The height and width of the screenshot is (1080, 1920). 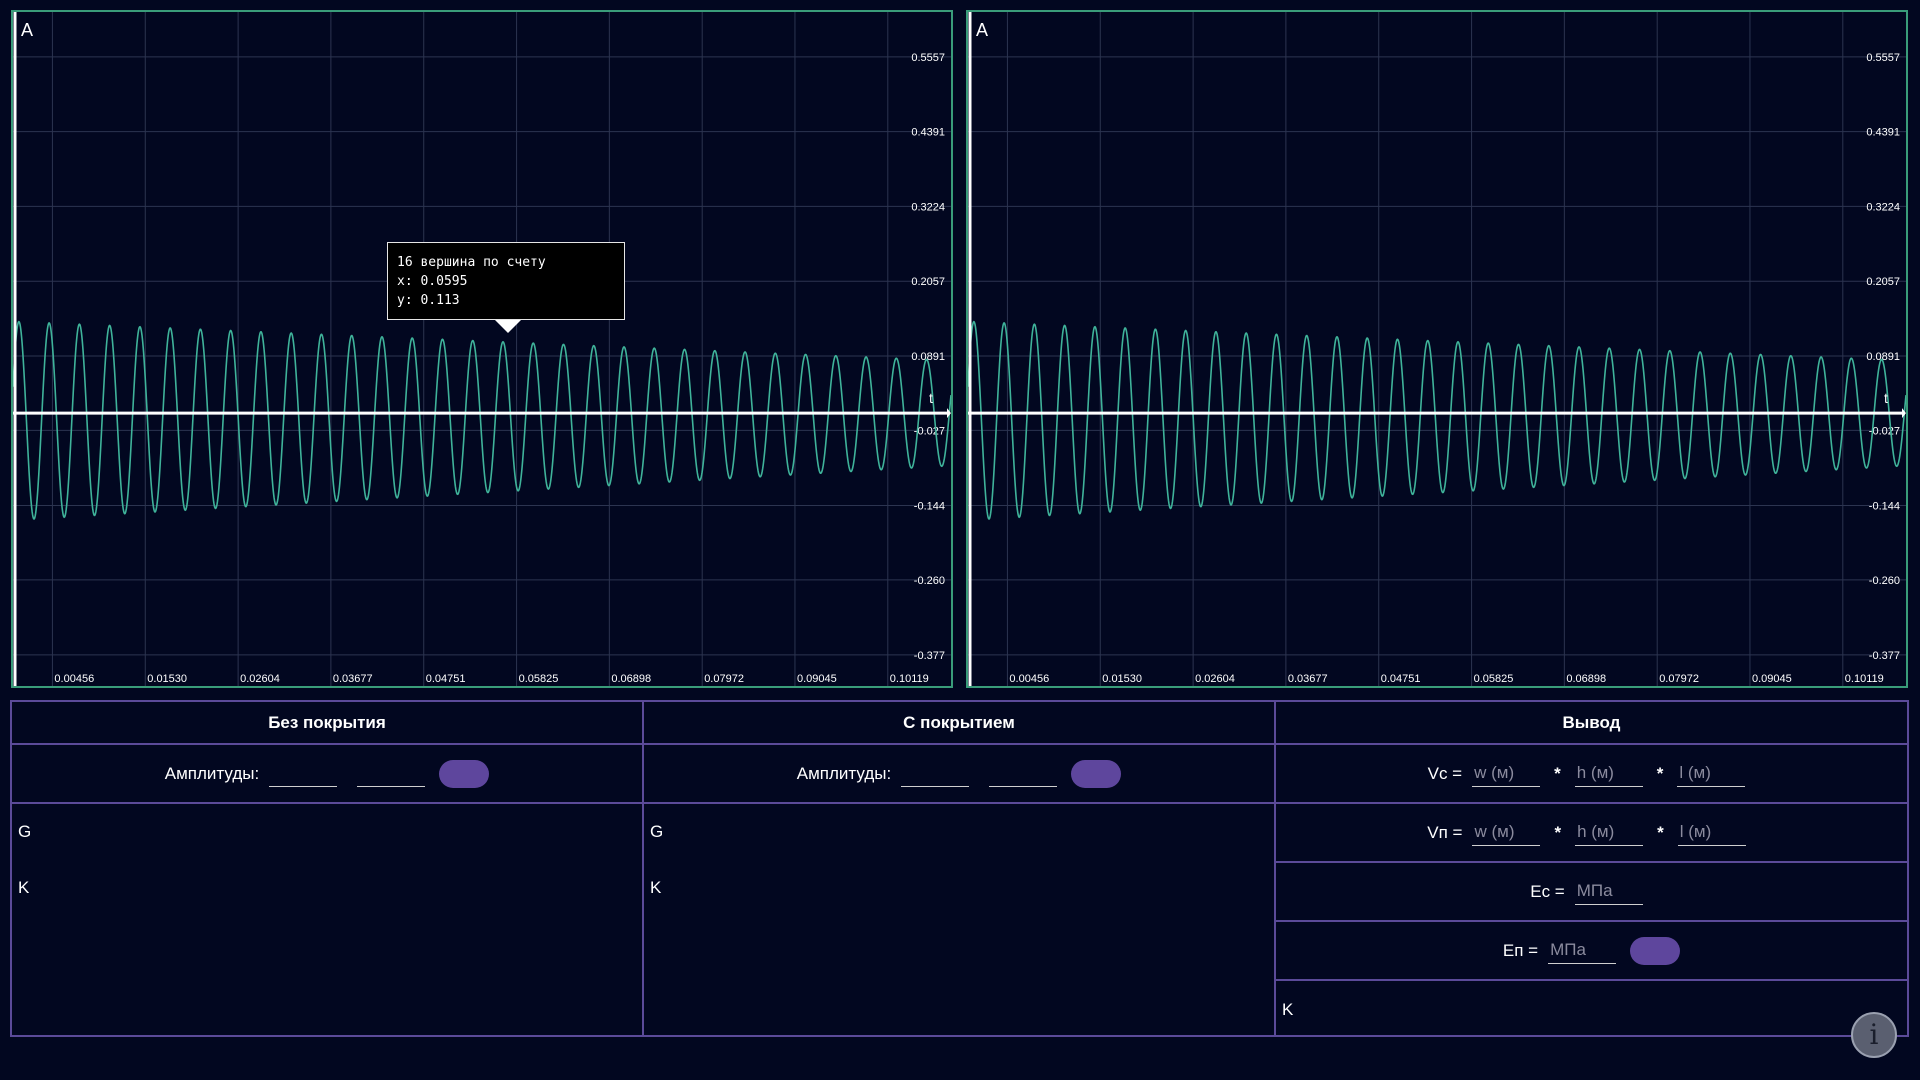 I want to click on ep-input, so click(x=1582, y=950).